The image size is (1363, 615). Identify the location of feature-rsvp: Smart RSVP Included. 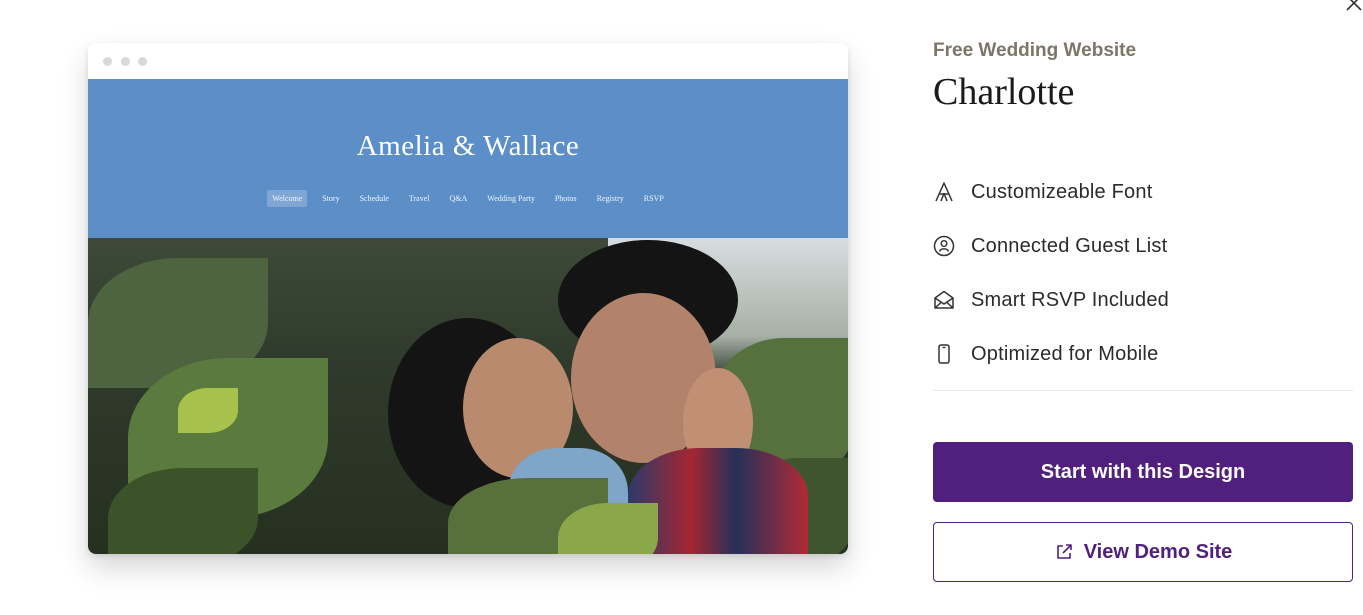
(1051, 300).